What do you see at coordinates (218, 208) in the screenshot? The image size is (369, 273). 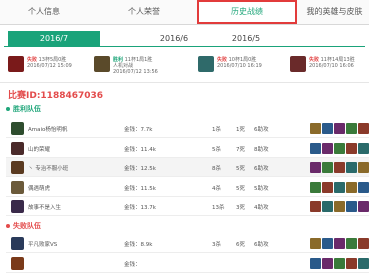 I see `player-kills: 13杀` at bounding box center [218, 208].